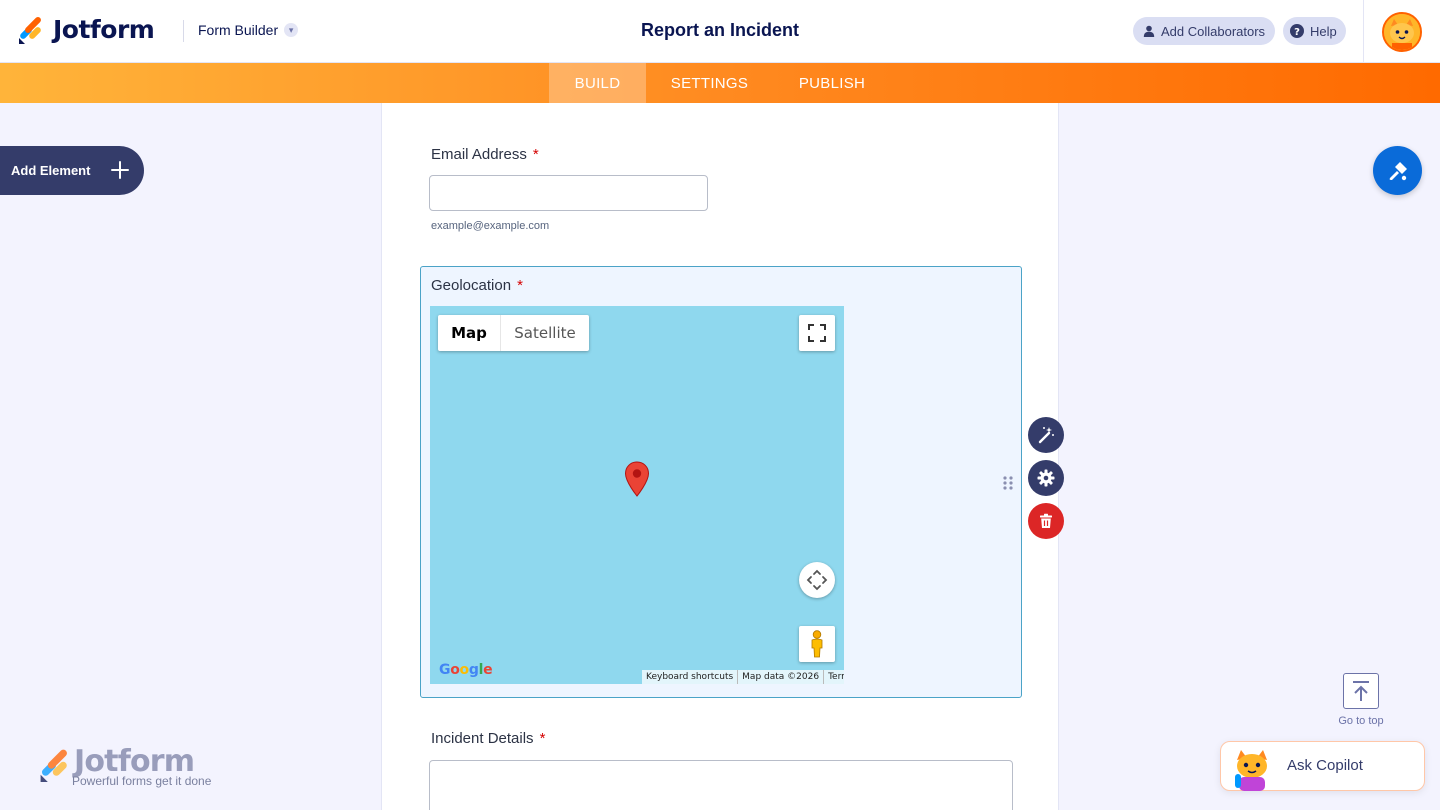  I want to click on move-arrows-icon, so click(817, 580).